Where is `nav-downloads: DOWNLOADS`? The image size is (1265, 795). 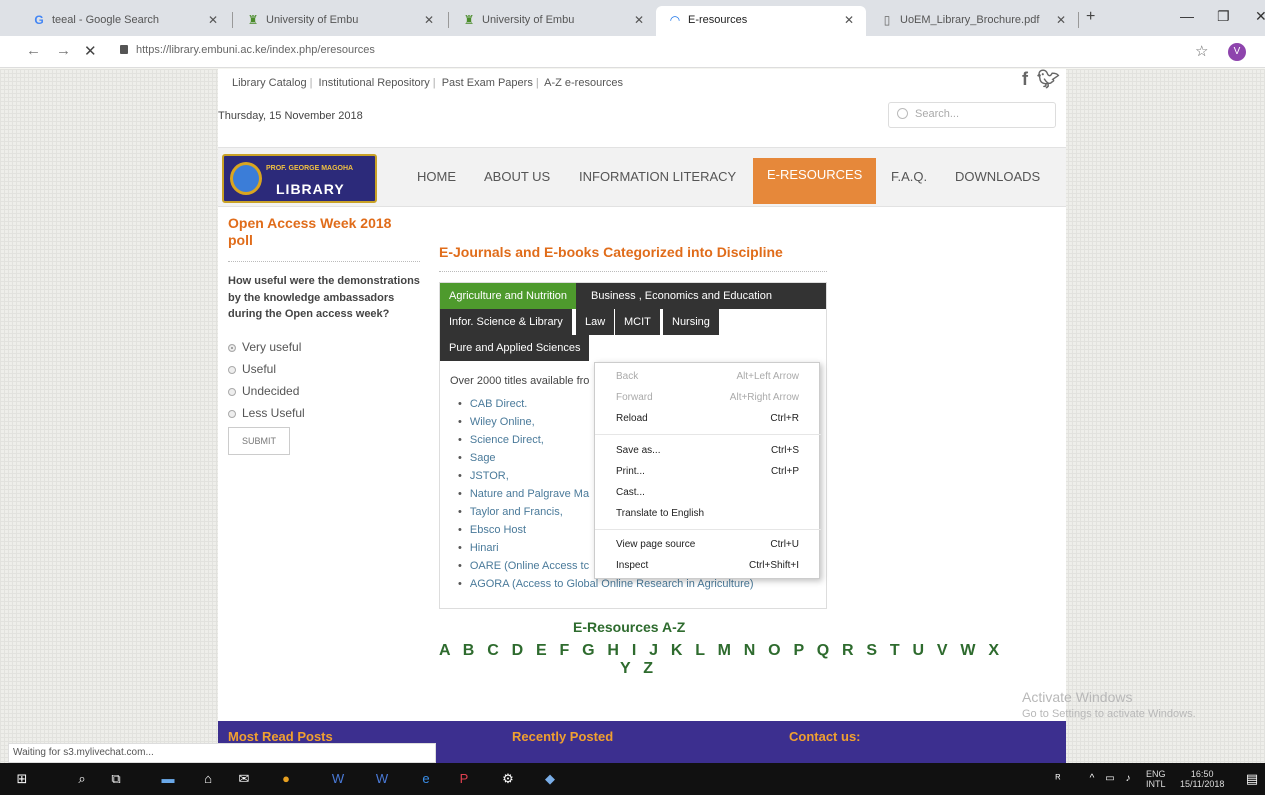 nav-downloads: DOWNLOADS is located at coordinates (997, 178).